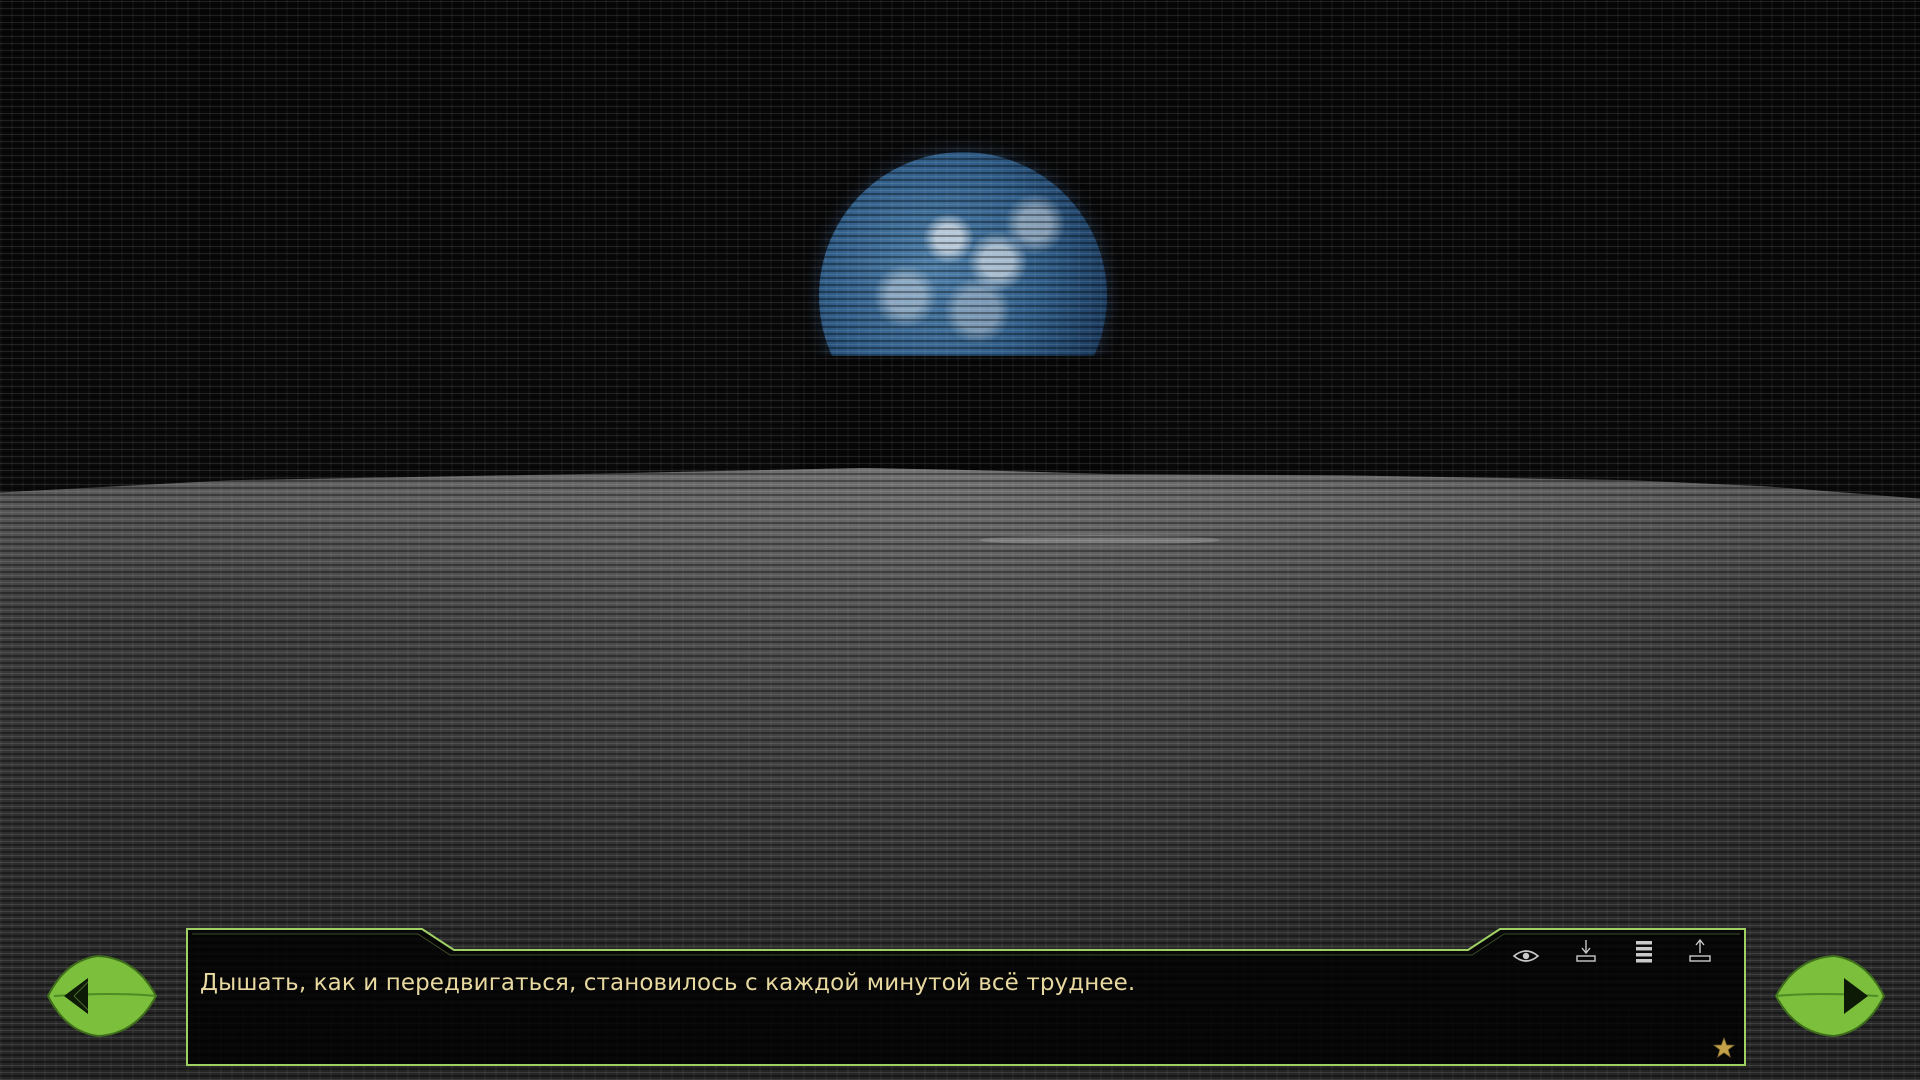 Image resolution: width=1920 pixels, height=1080 pixels. I want to click on earth-shadow, so click(965, 416).